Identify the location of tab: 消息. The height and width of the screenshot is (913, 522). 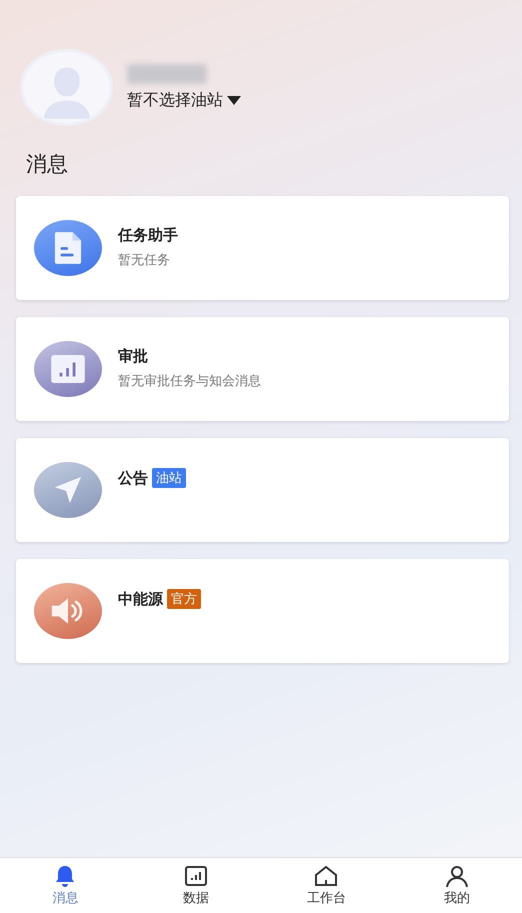
(65, 885).